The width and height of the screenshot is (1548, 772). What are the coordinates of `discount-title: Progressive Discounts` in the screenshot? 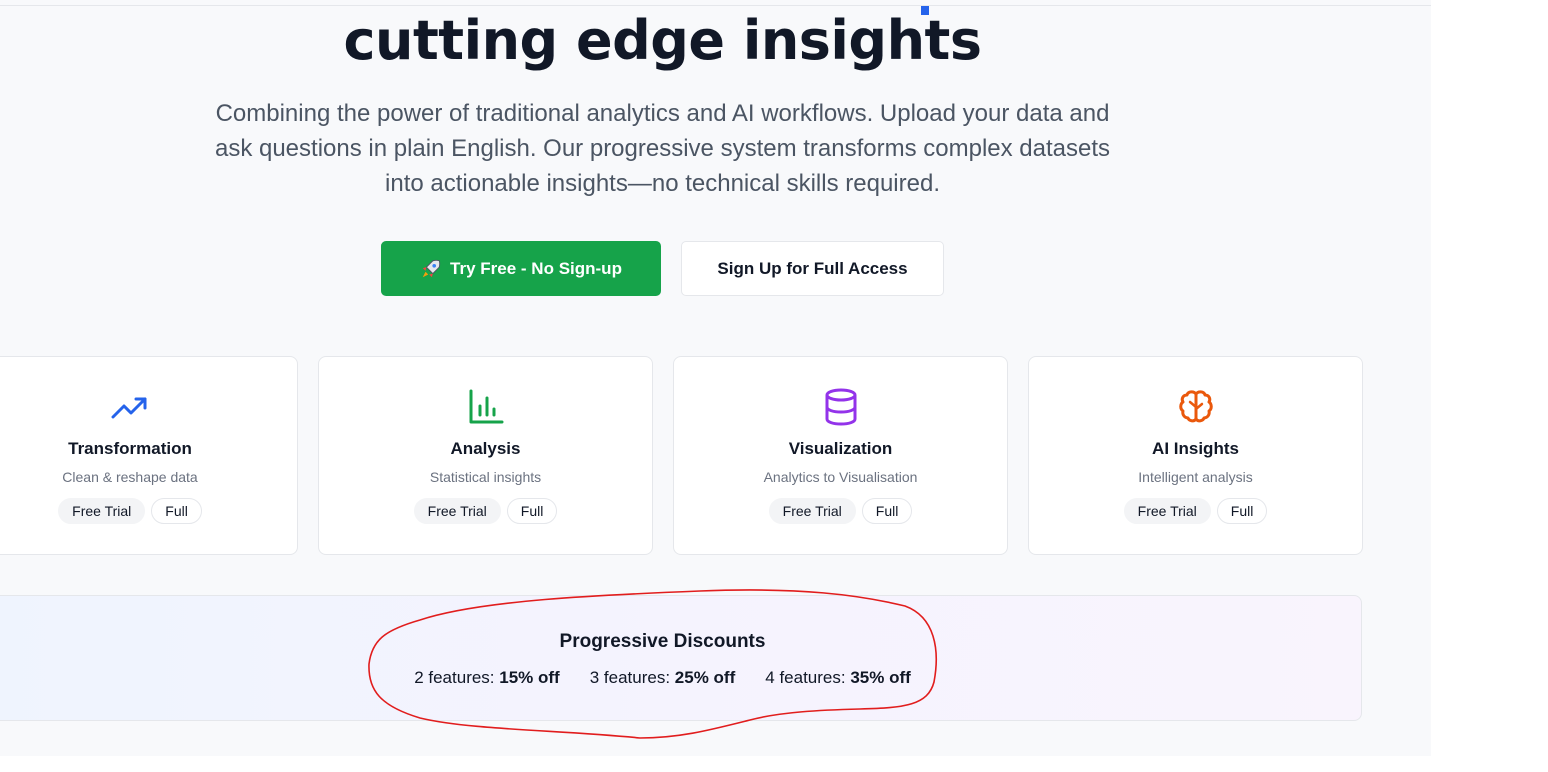 It's located at (662, 641).